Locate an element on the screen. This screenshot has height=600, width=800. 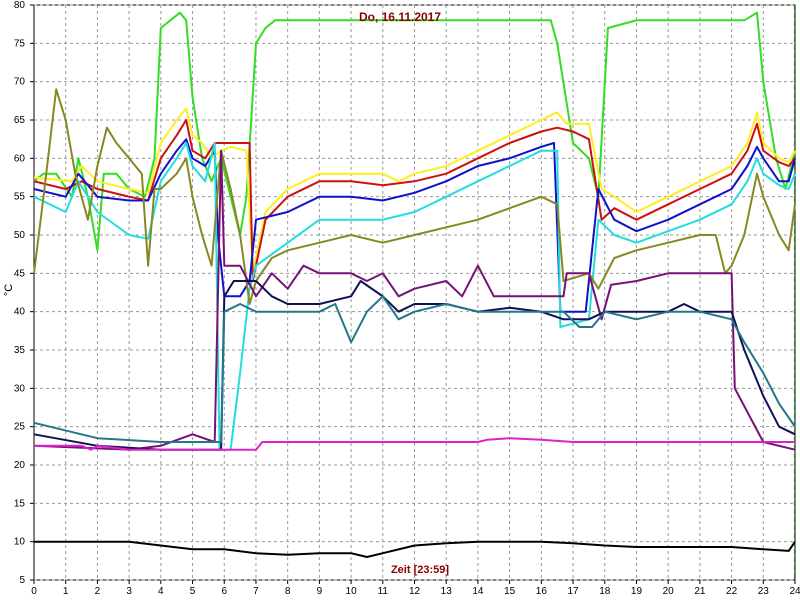
y-tick-labels: 5 10 15 20 25 30 35 40 45 50 55 60 65 70 75 80 is located at coordinates (24, 293).